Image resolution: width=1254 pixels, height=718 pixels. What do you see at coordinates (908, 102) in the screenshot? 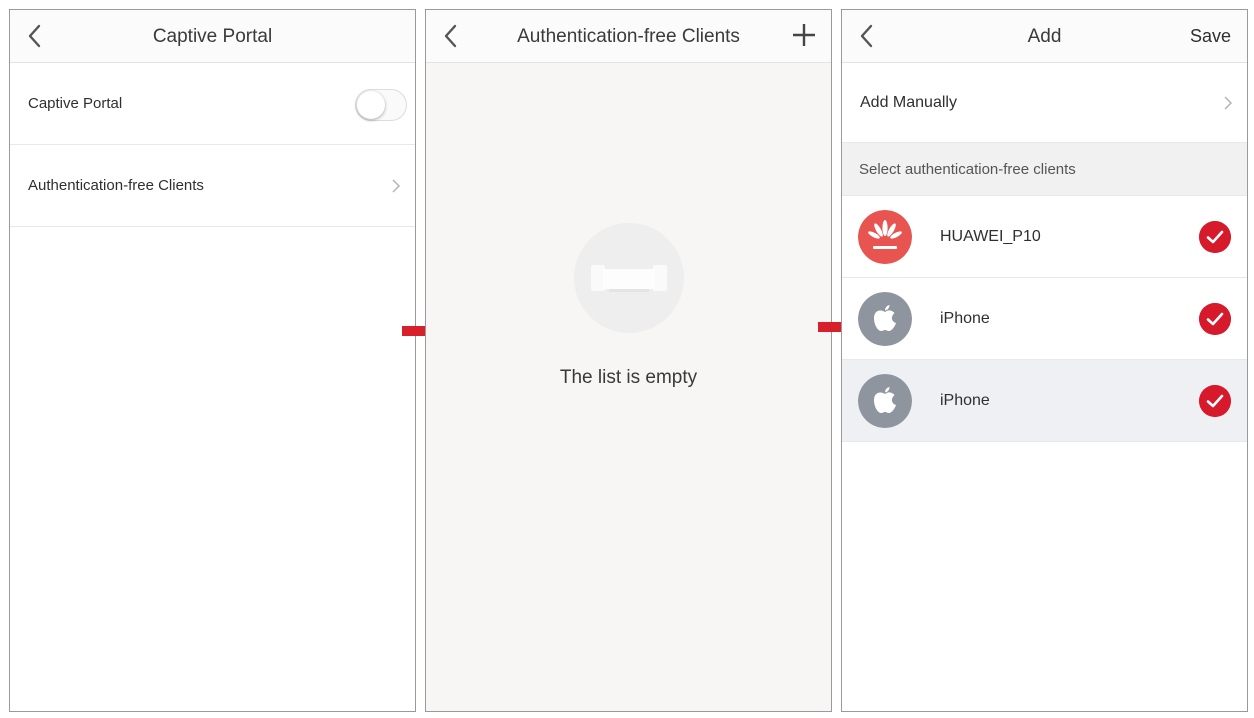
I see `add-manually-label: Add Manually` at bounding box center [908, 102].